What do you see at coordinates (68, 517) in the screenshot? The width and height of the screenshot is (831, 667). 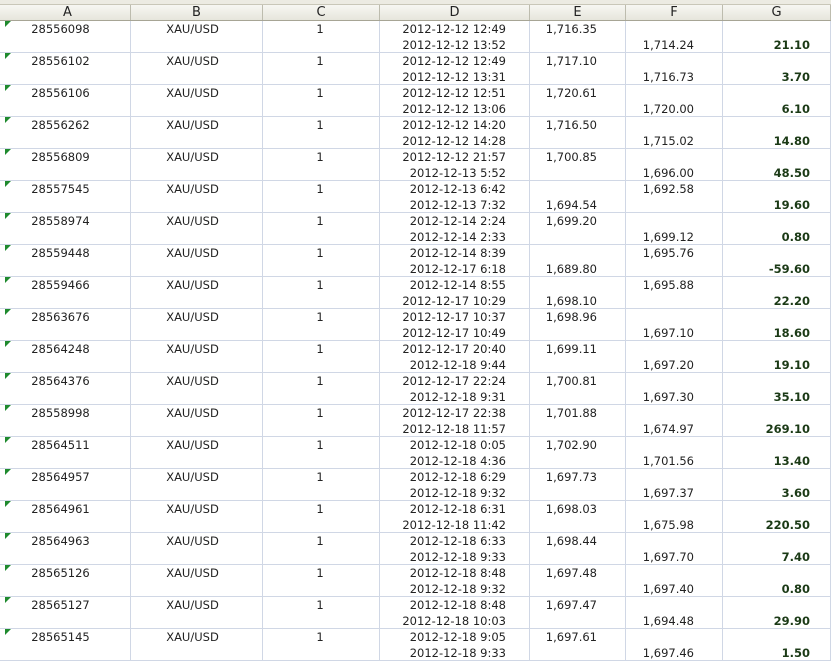 I see `cell-id: 28564961` at bounding box center [68, 517].